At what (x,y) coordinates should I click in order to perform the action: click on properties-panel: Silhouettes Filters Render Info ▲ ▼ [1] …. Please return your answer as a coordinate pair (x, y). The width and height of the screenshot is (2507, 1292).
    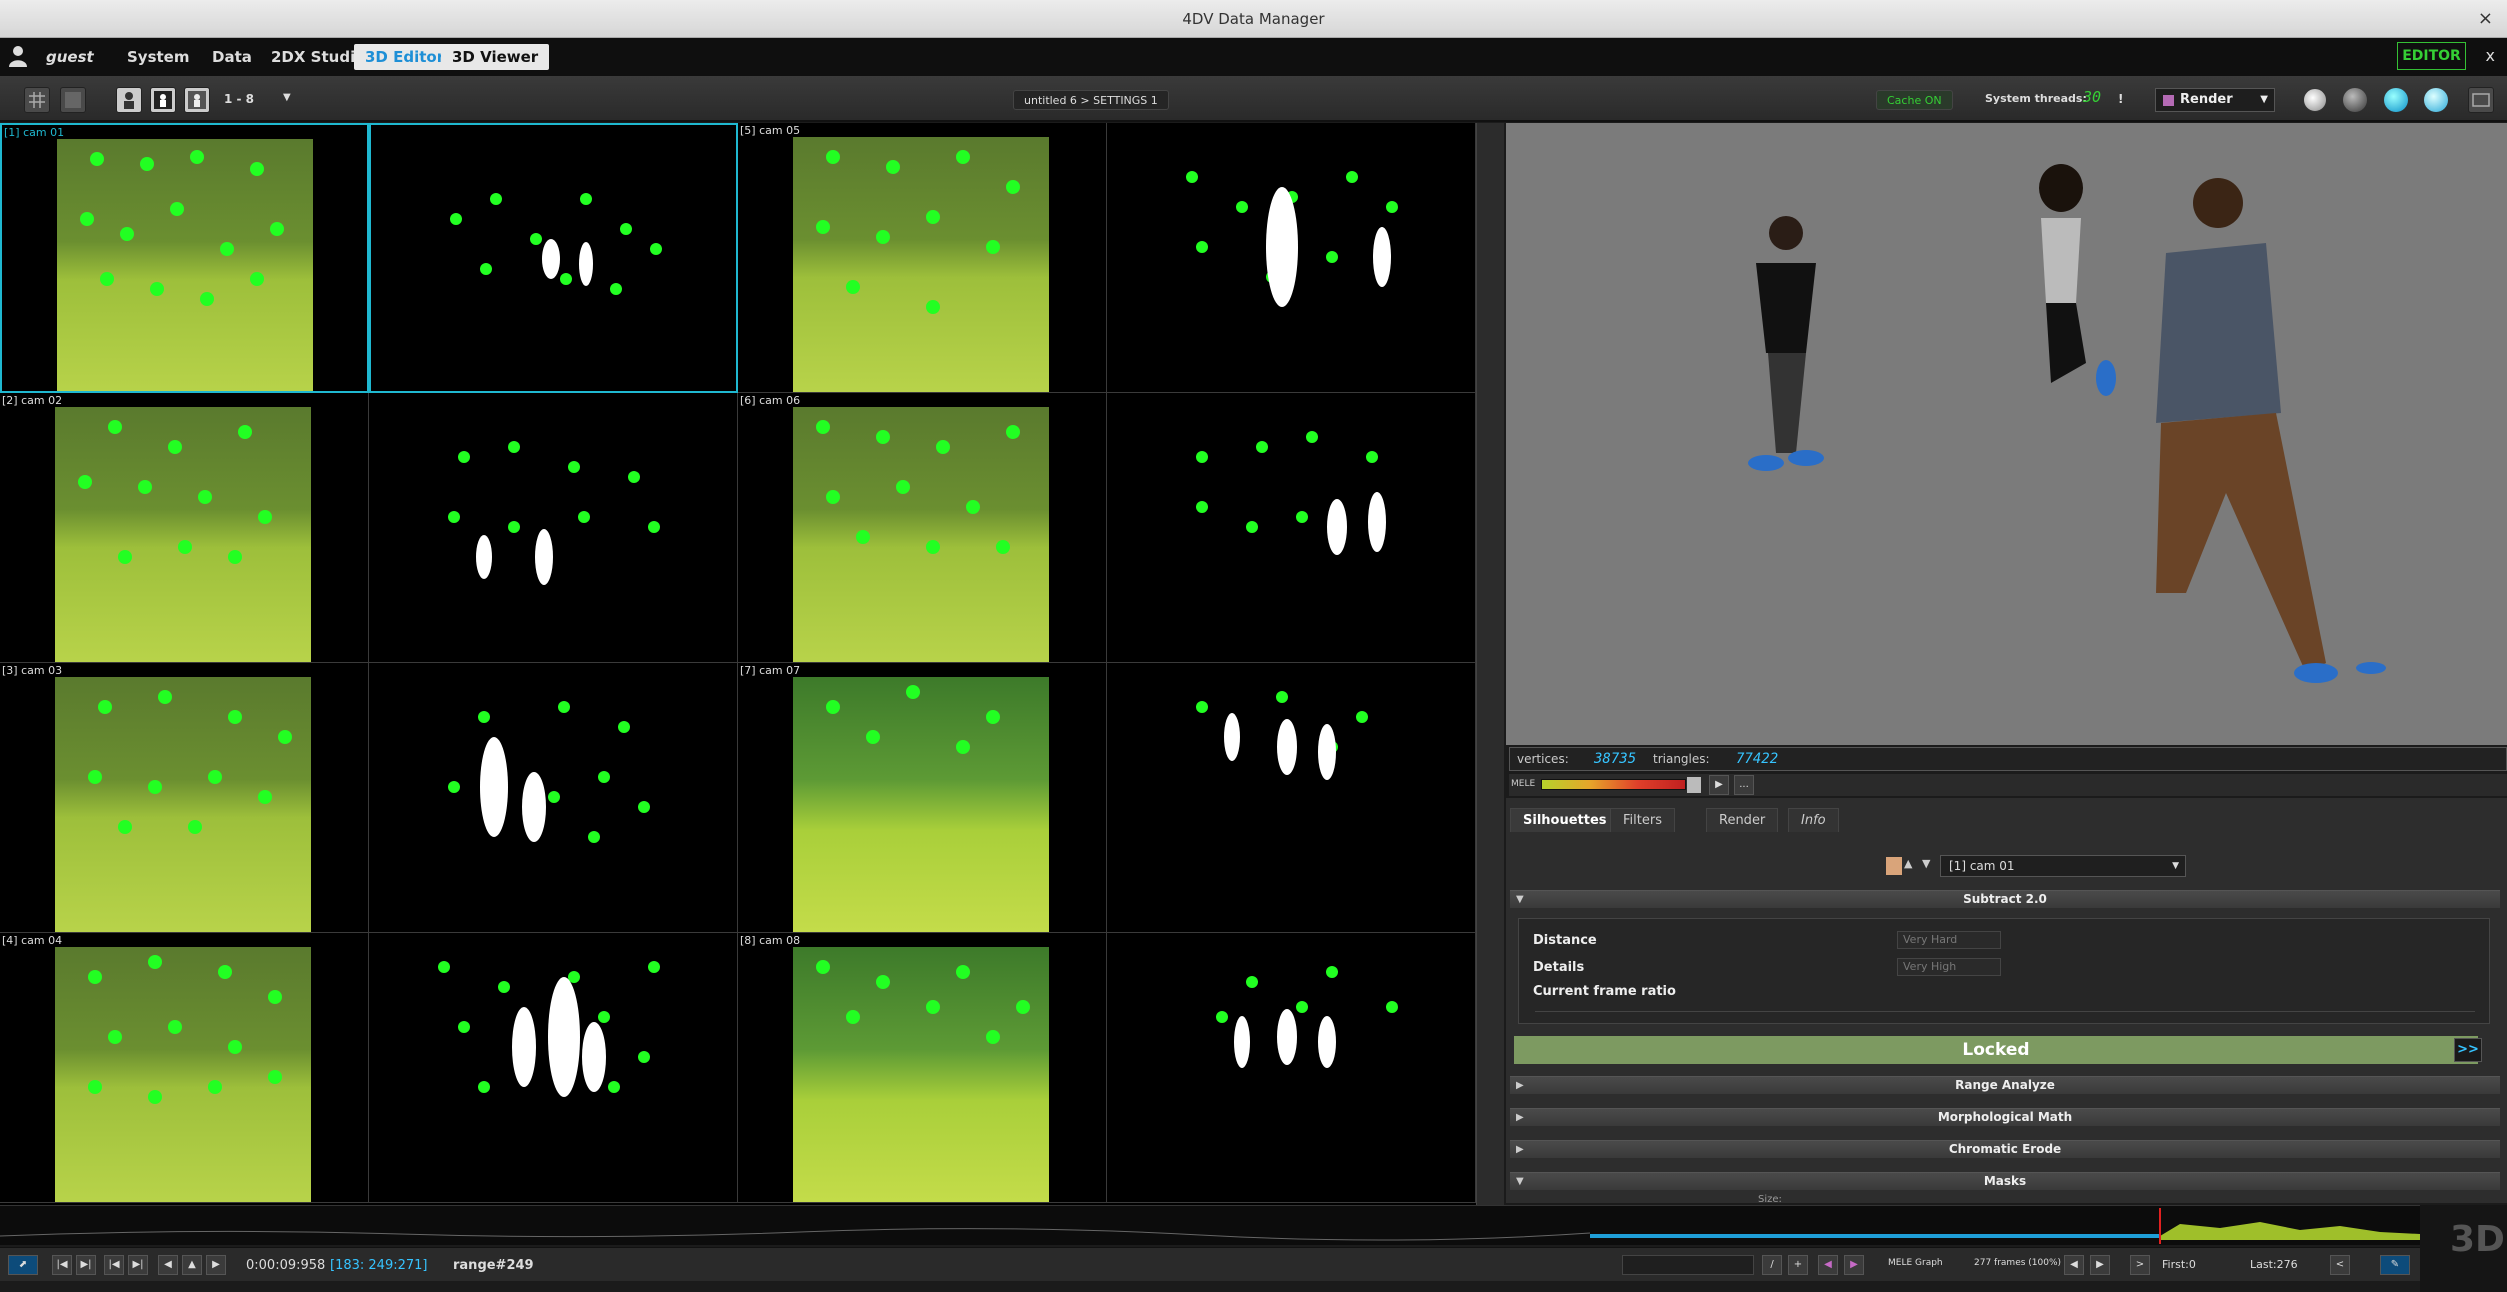
    Looking at the image, I should click on (2006, 1001).